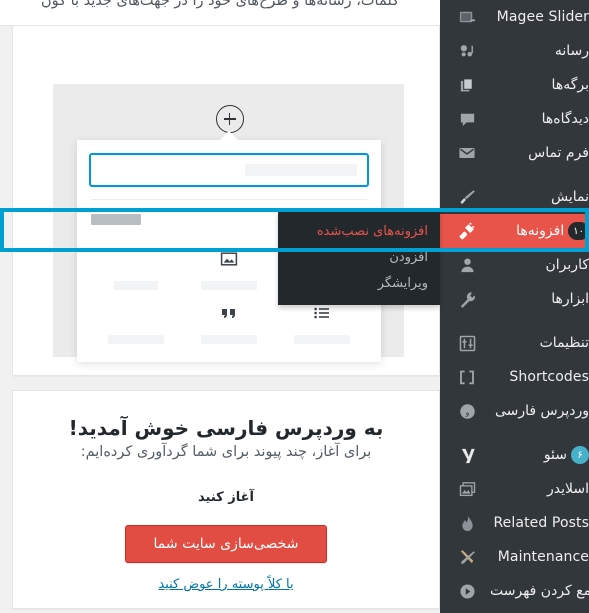 The height and width of the screenshot is (613, 589). I want to click on sidebar-item-label: کاربران, so click(567, 265).